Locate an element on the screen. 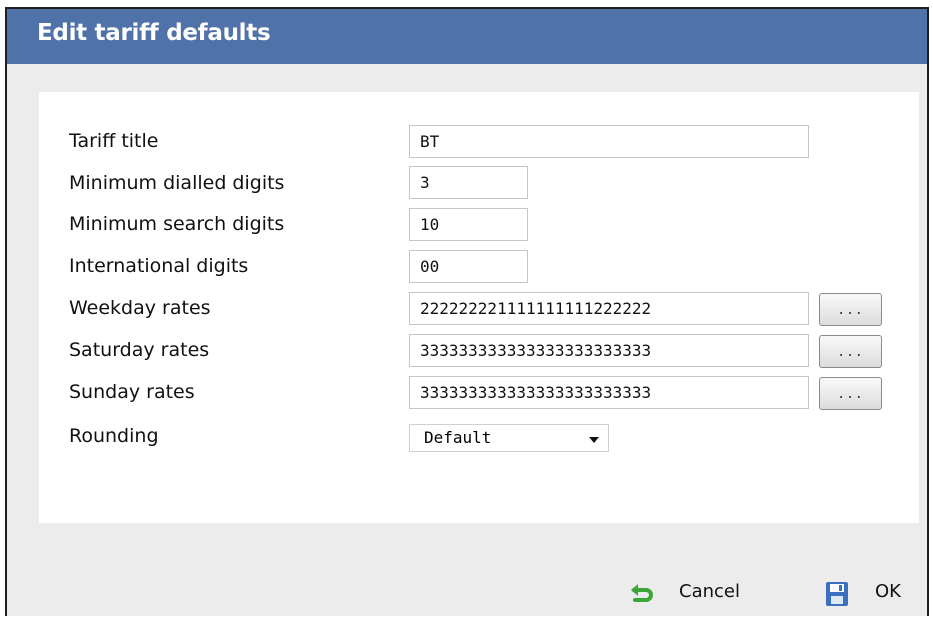 This screenshot has width=933, height=619. weekday-rates-label: Weekday rates is located at coordinates (140, 308).